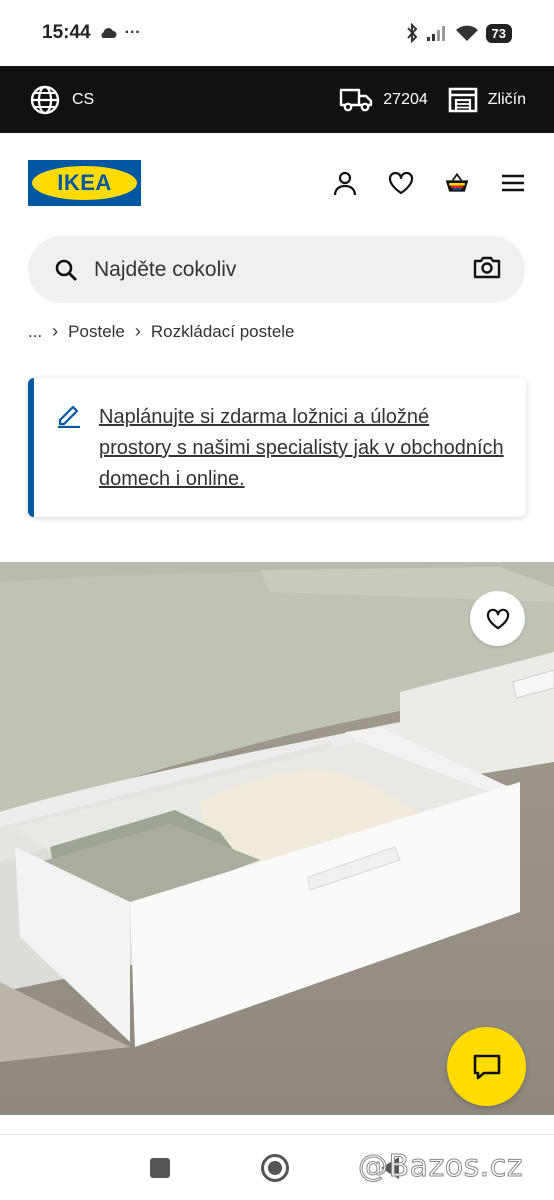 The width and height of the screenshot is (554, 1200). Describe the element at coordinates (69, 459) in the screenshot. I see `pencil-icon` at that location.